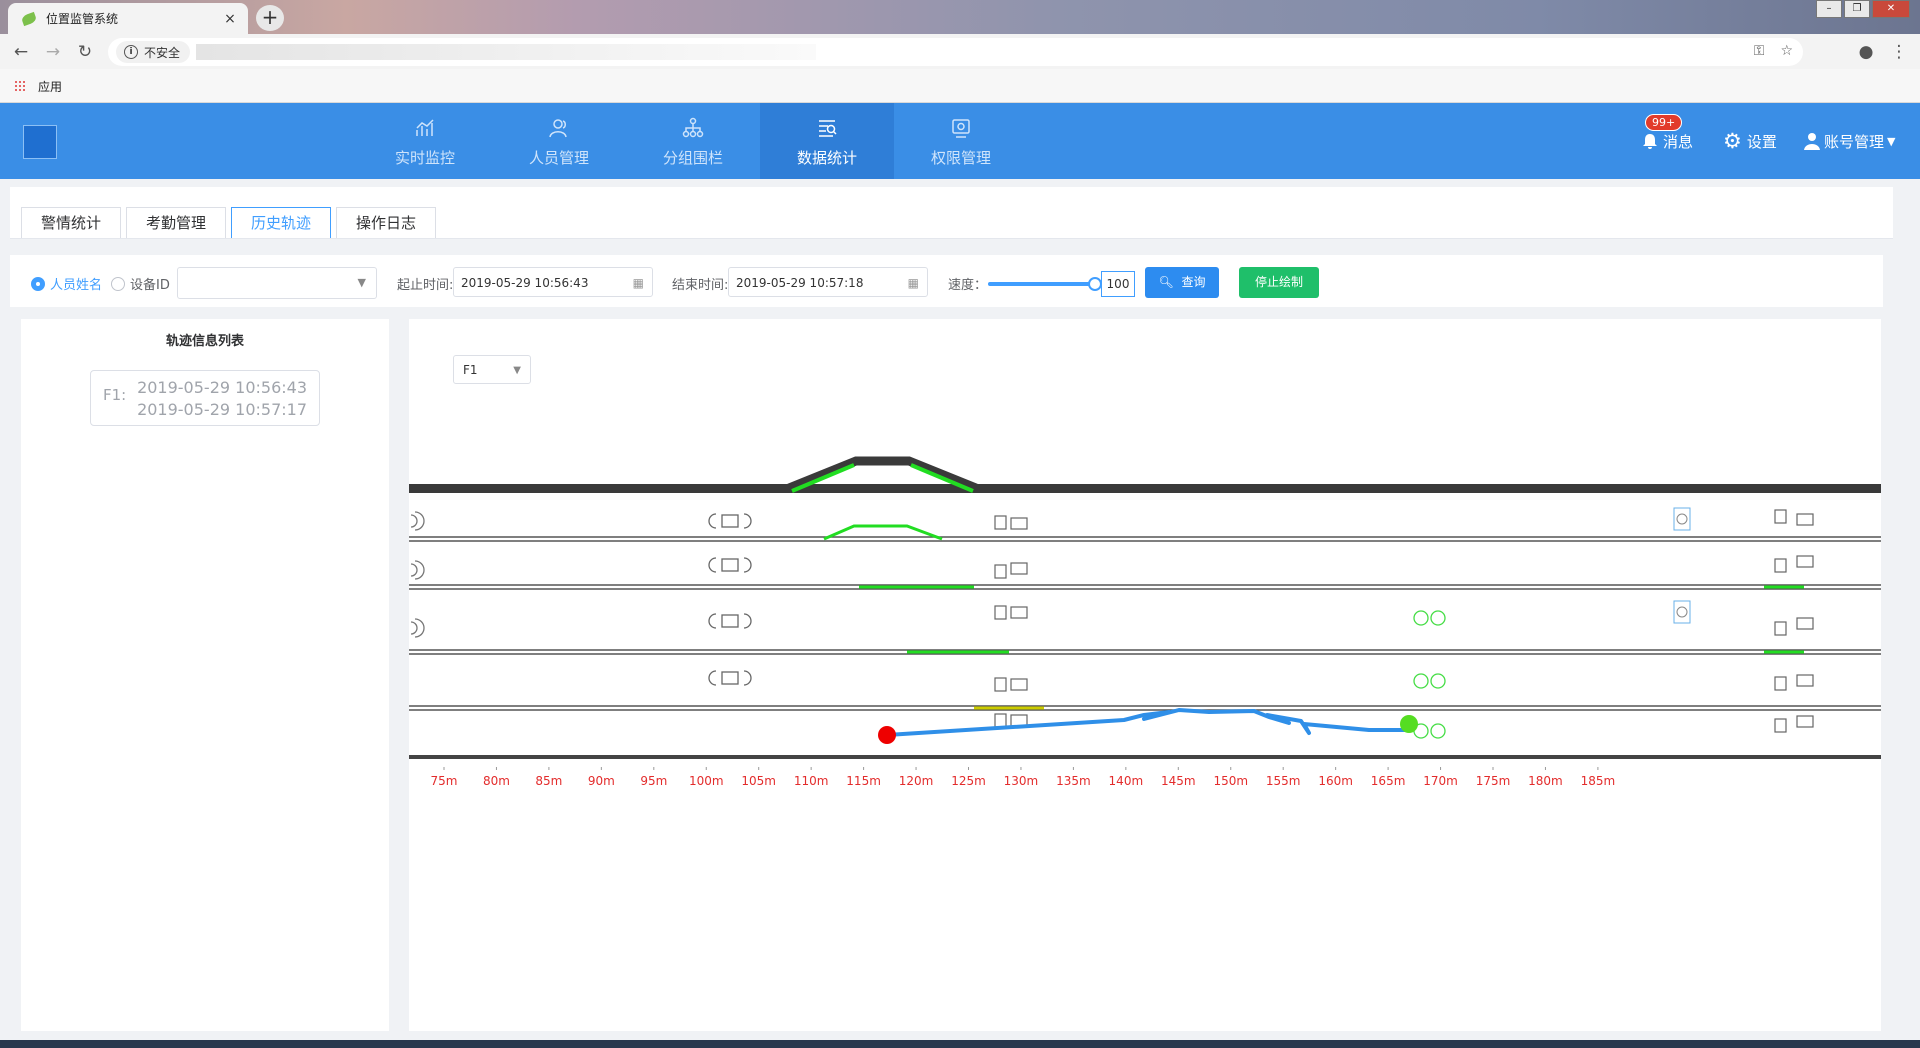 This screenshot has width=1920, height=1048. Describe the element at coordinates (887, 735) in the screenshot. I see `track-start-point` at that location.